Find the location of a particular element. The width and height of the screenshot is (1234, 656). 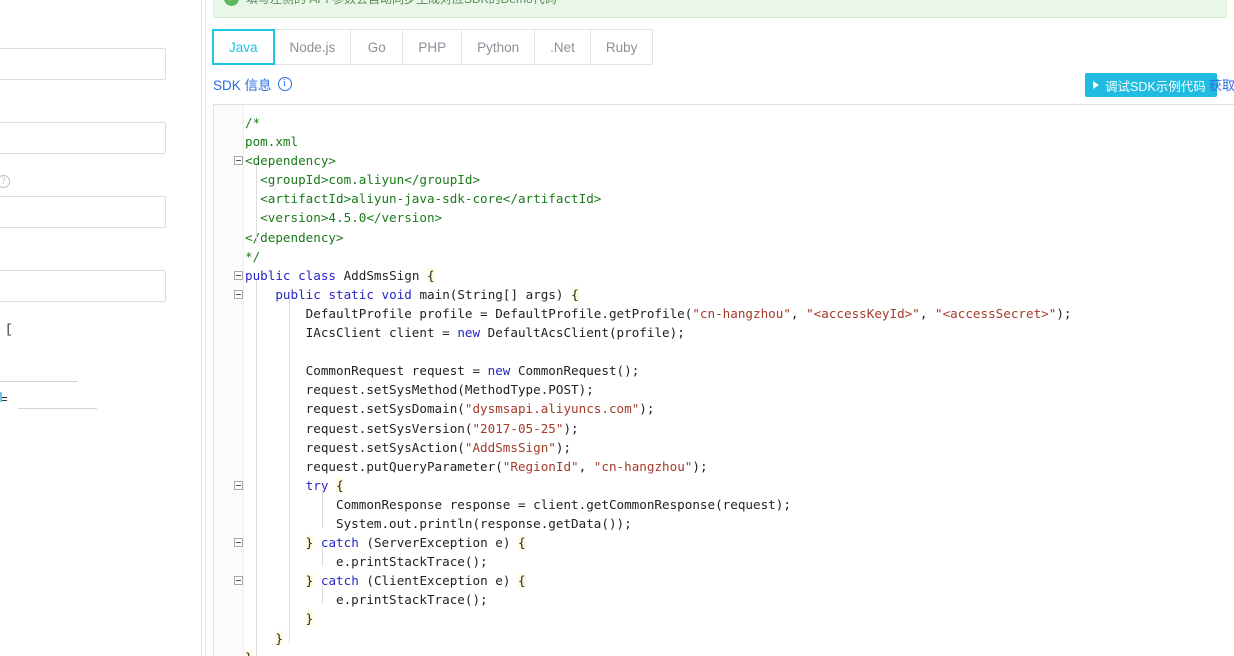

tab-java: Java is located at coordinates (243, 47).